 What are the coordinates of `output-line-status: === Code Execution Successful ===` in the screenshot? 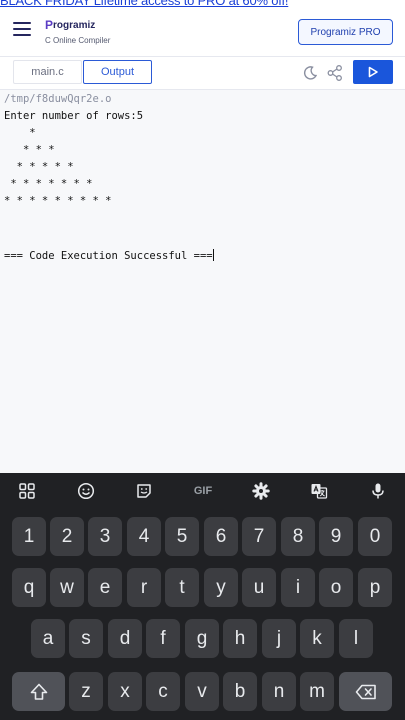 It's located at (109, 255).